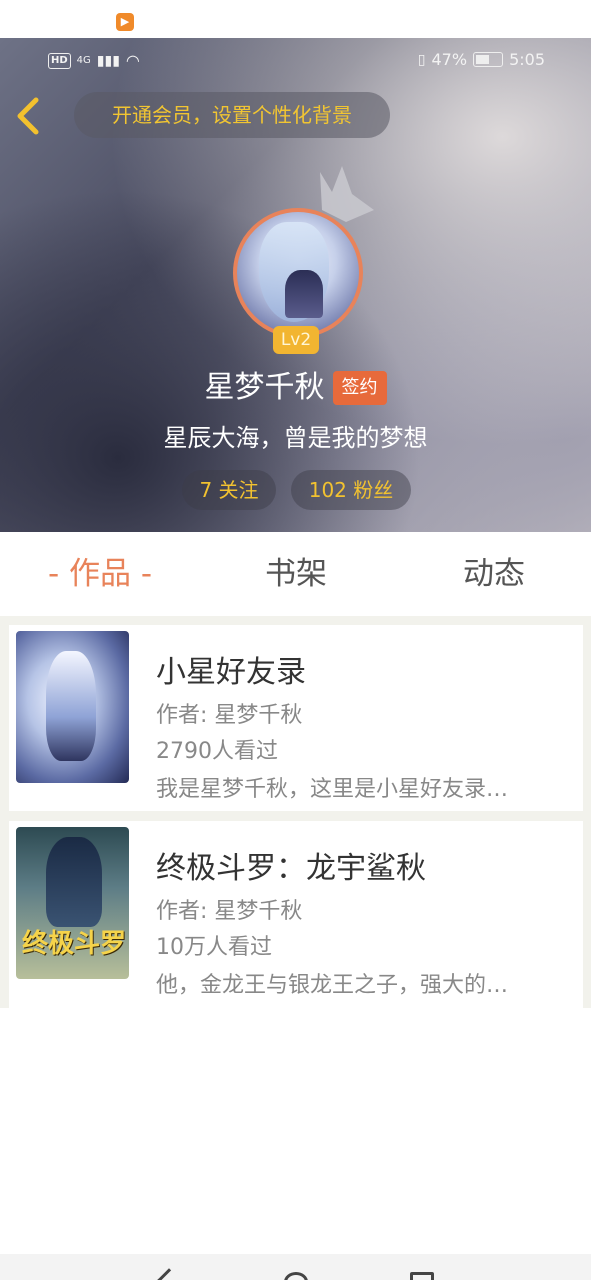 This screenshot has width=591, height=1280. I want to click on back-button, so click(32, 116).